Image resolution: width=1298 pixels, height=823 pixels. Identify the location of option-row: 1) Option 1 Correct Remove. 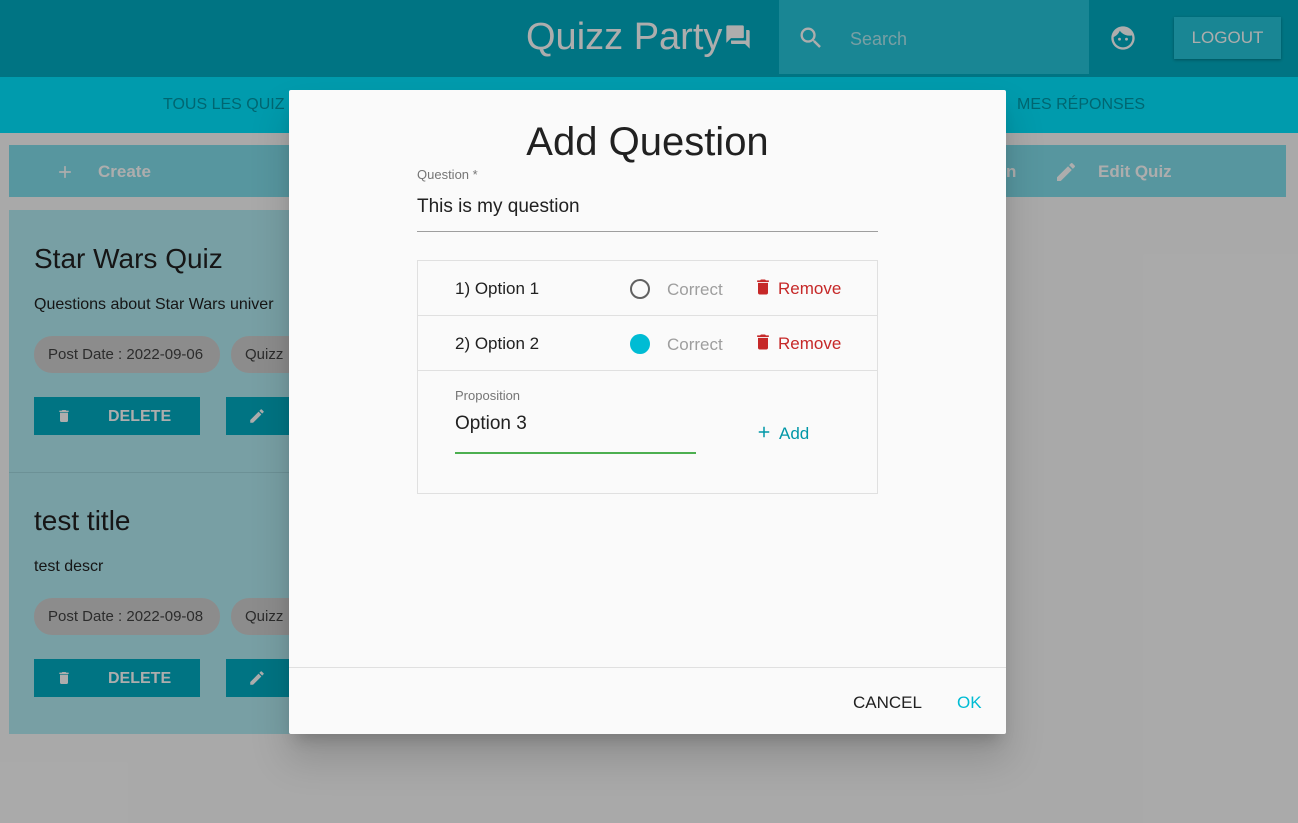
(647, 288).